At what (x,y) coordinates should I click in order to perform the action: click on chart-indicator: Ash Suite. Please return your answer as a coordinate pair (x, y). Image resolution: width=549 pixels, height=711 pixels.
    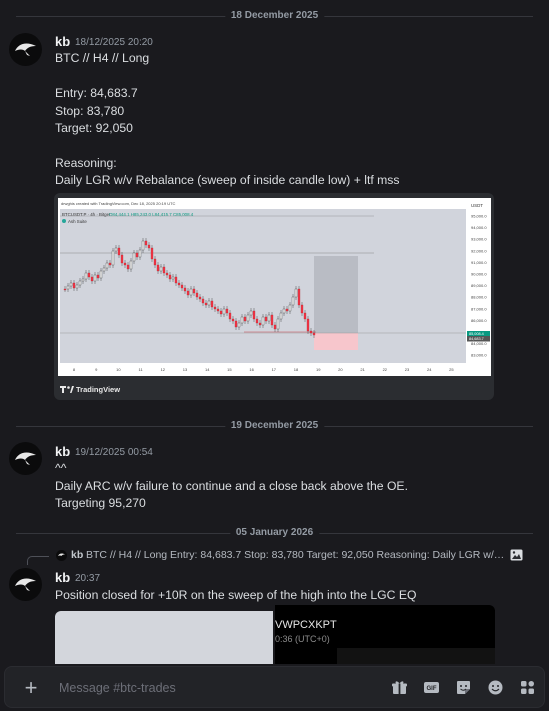
    Looking at the image, I should click on (77, 221).